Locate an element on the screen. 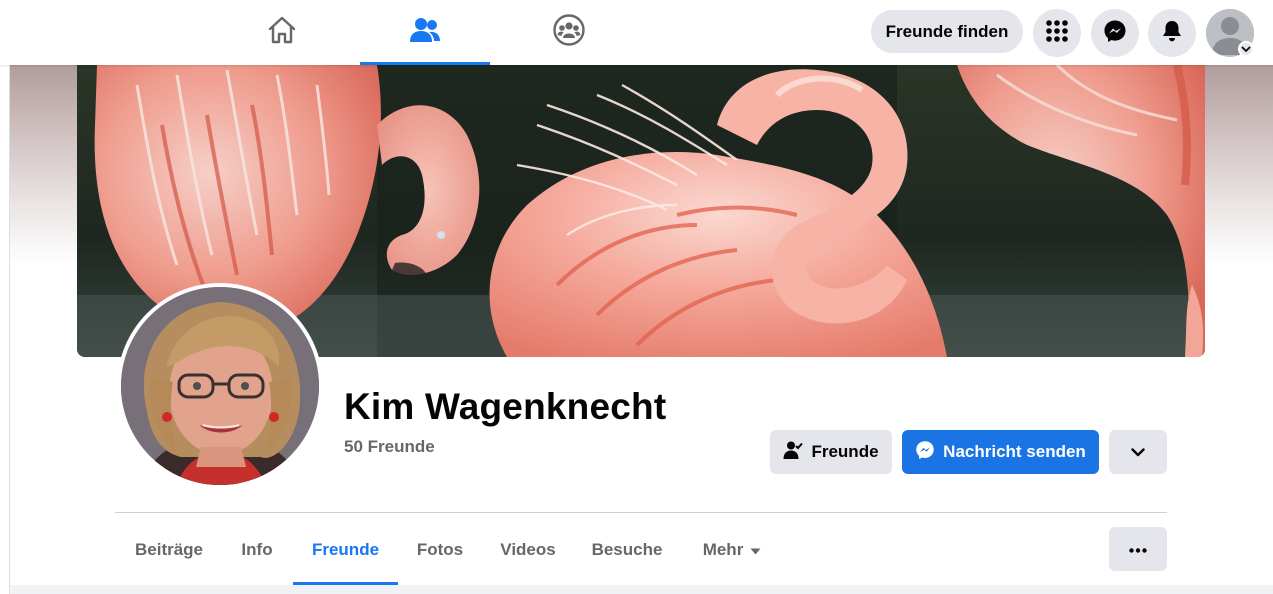 The image size is (1273, 594). friends-icon is located at coordinates (425, 32).